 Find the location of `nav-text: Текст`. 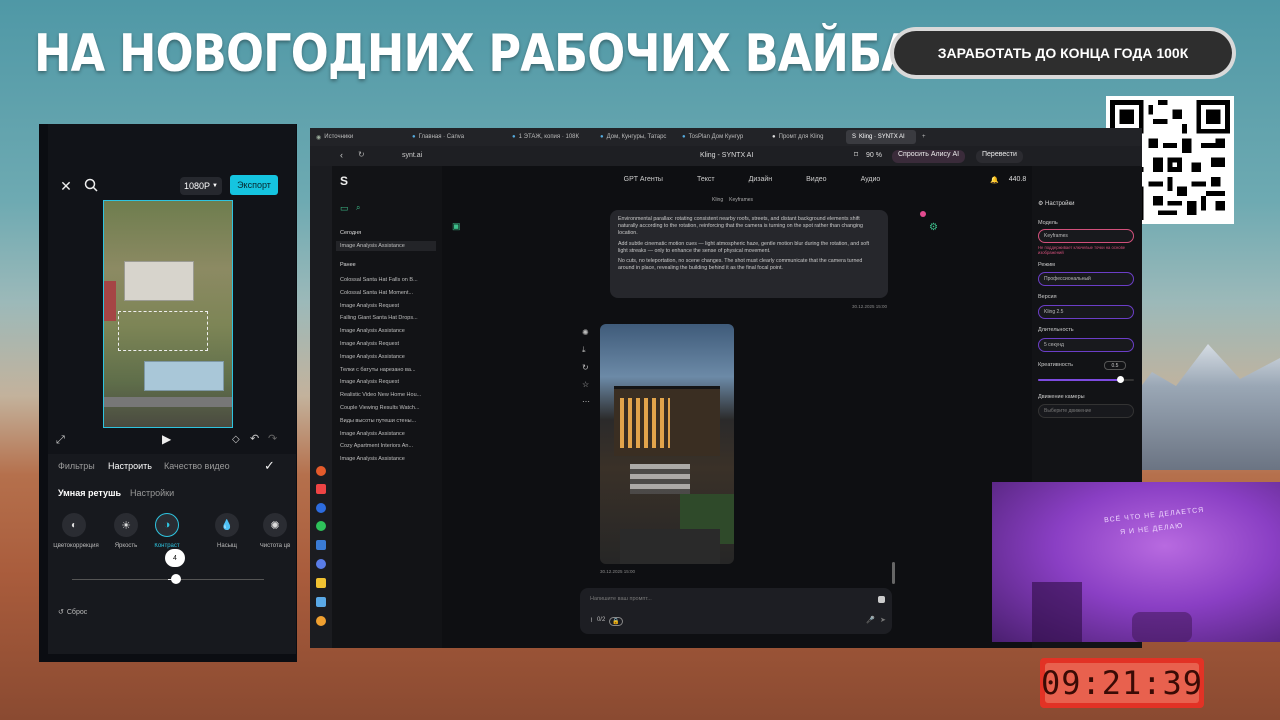

nav-text: Текст is located at coordinates (706, 179).